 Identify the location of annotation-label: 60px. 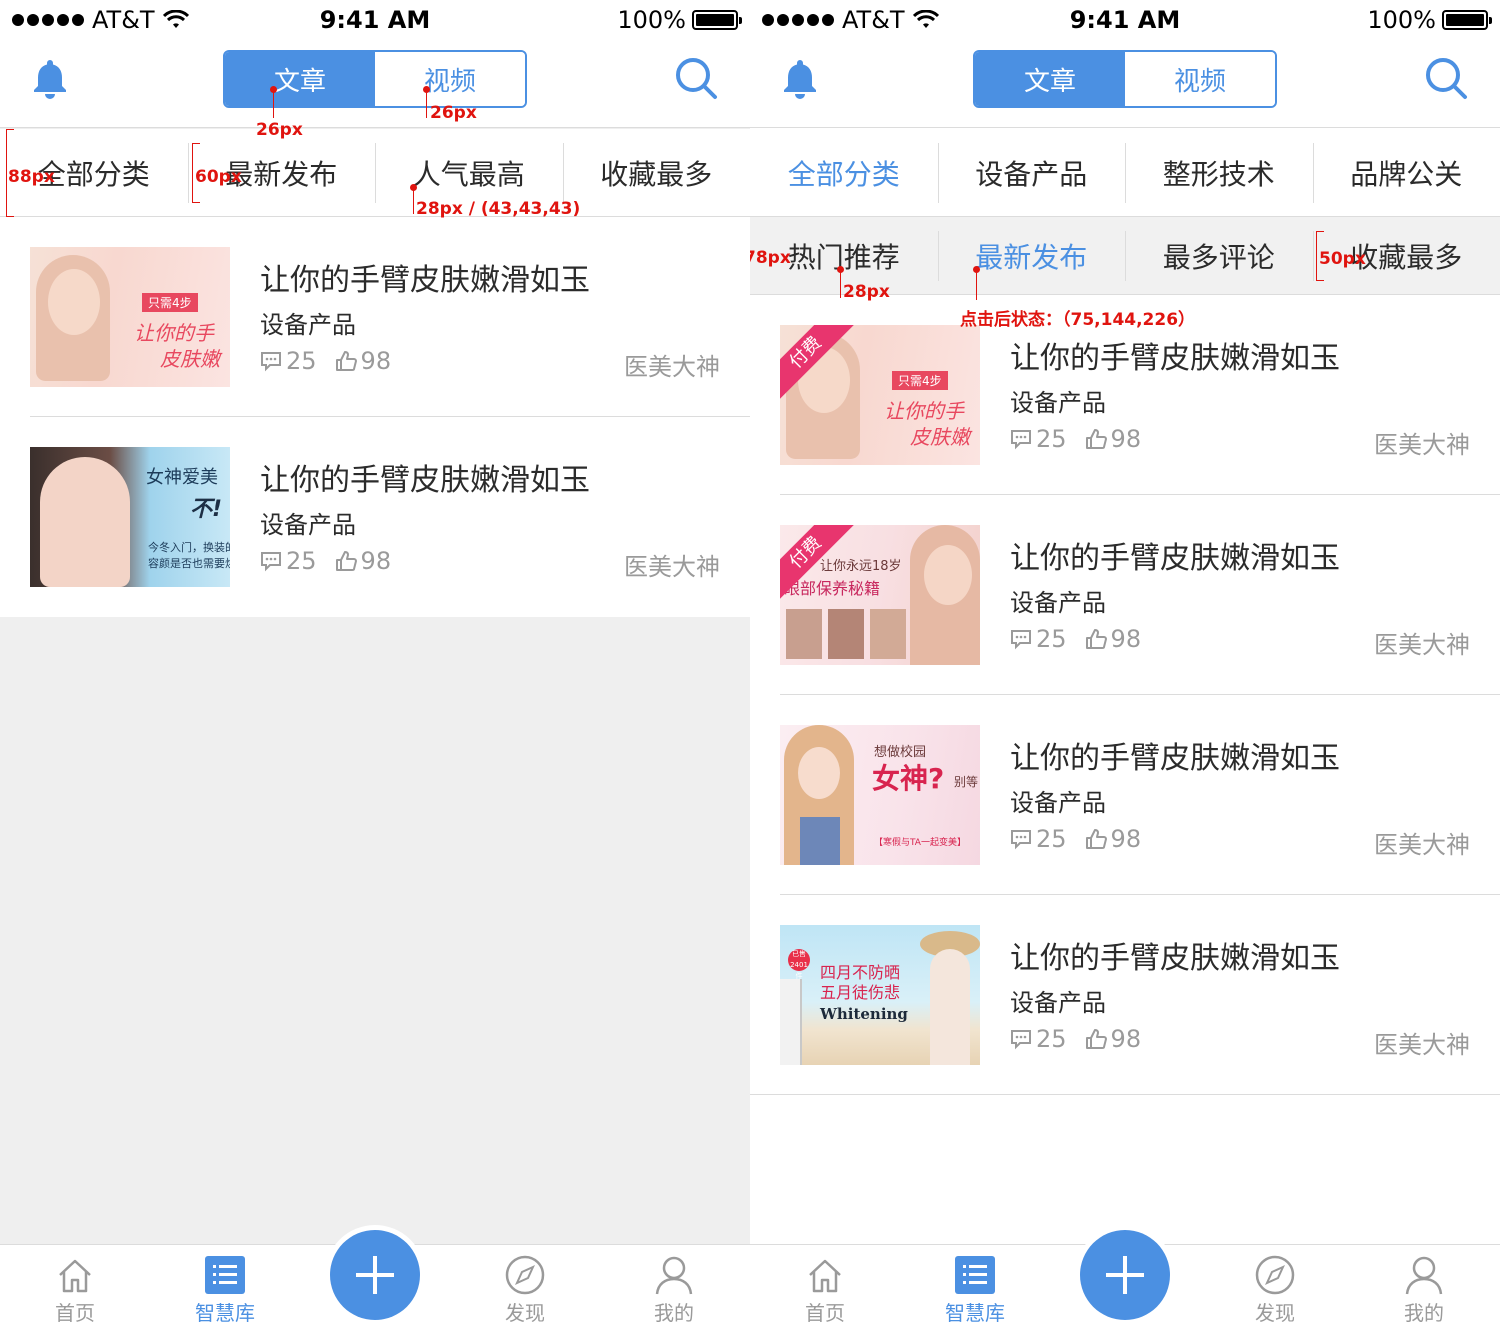
(218, 177).